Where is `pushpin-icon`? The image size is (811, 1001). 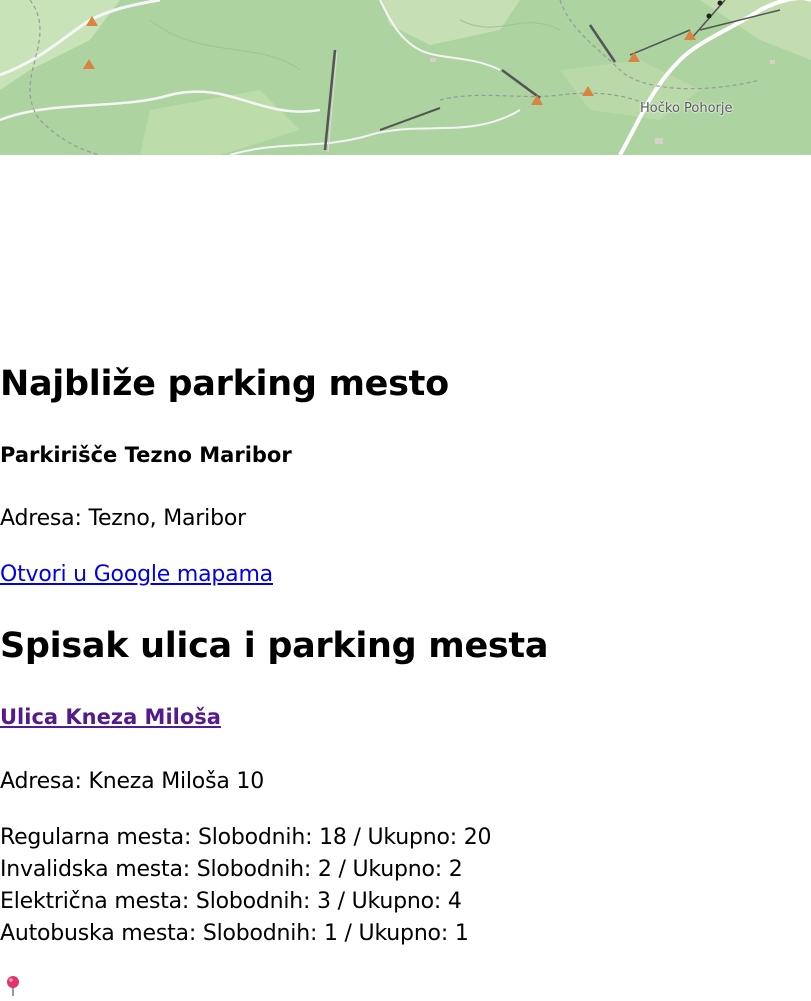
pushpin-icon is located at coordinates (13, 988).